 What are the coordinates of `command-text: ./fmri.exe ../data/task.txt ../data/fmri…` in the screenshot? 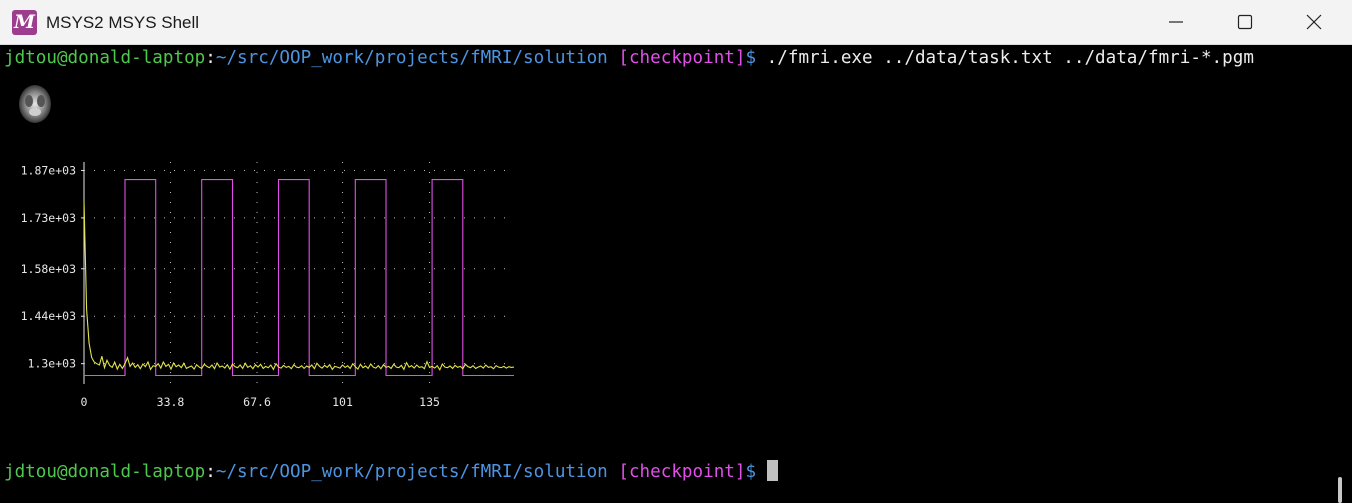 It's located at (1010, 58).